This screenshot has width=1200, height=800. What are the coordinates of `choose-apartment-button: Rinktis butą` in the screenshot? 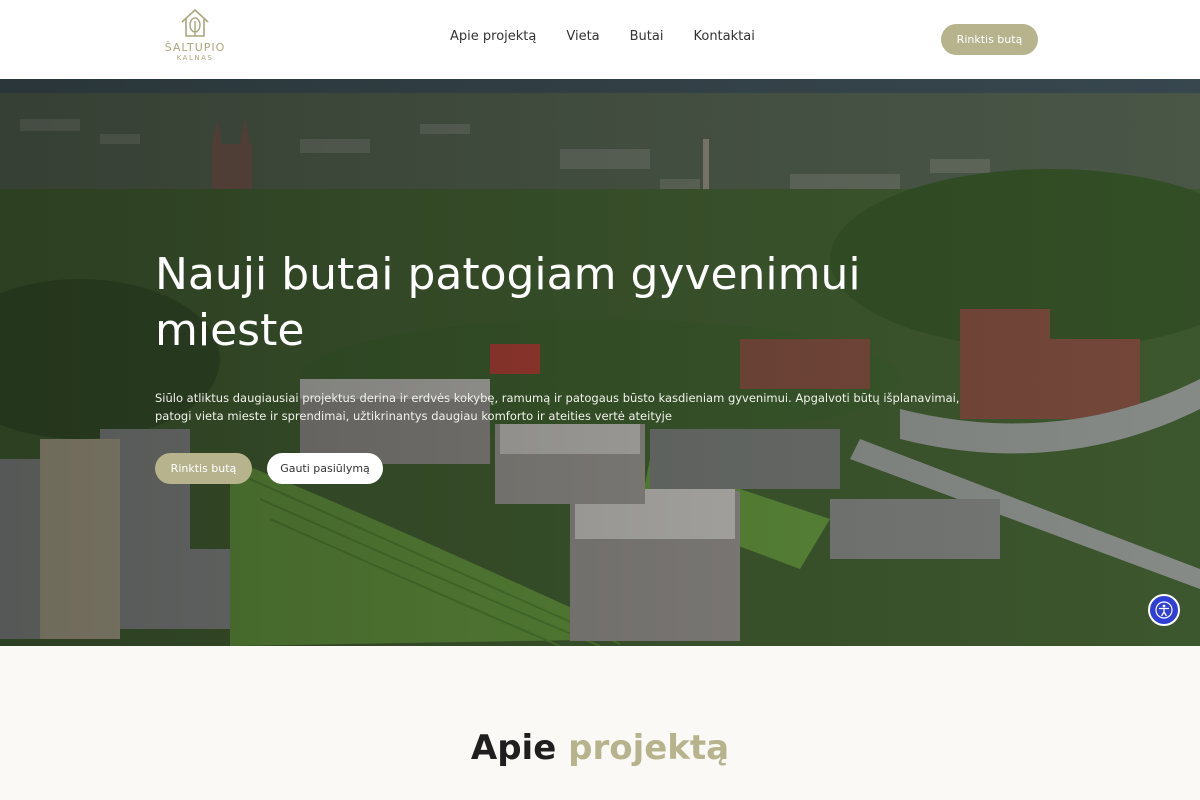 It's located at (989, 39).